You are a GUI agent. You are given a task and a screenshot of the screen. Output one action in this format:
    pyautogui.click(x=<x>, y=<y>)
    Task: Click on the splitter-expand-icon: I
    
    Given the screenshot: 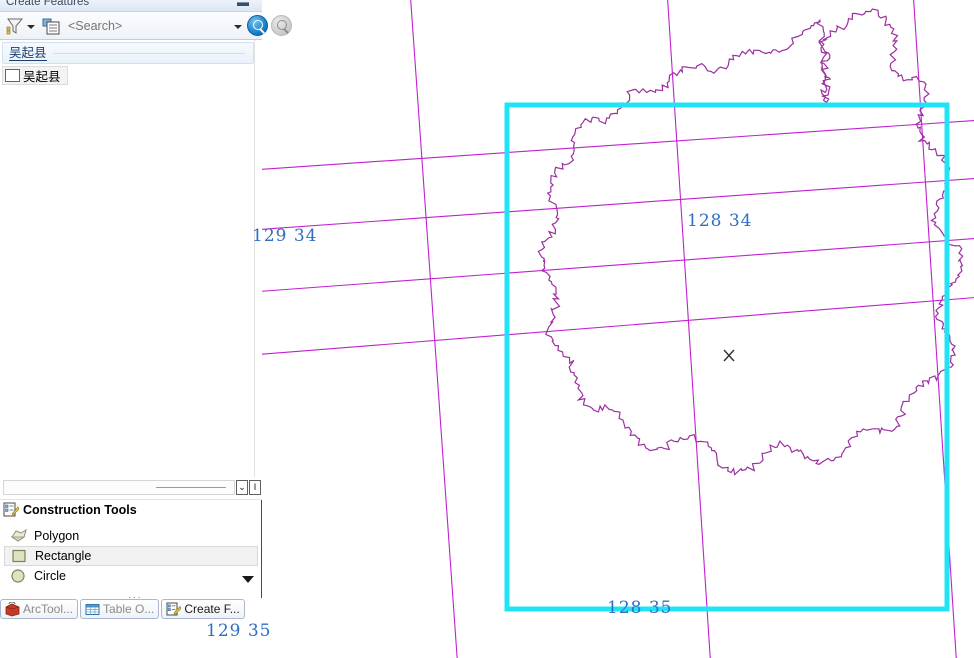 What is the action you would take?
    pyautogui.click(x=255, y=487)
    